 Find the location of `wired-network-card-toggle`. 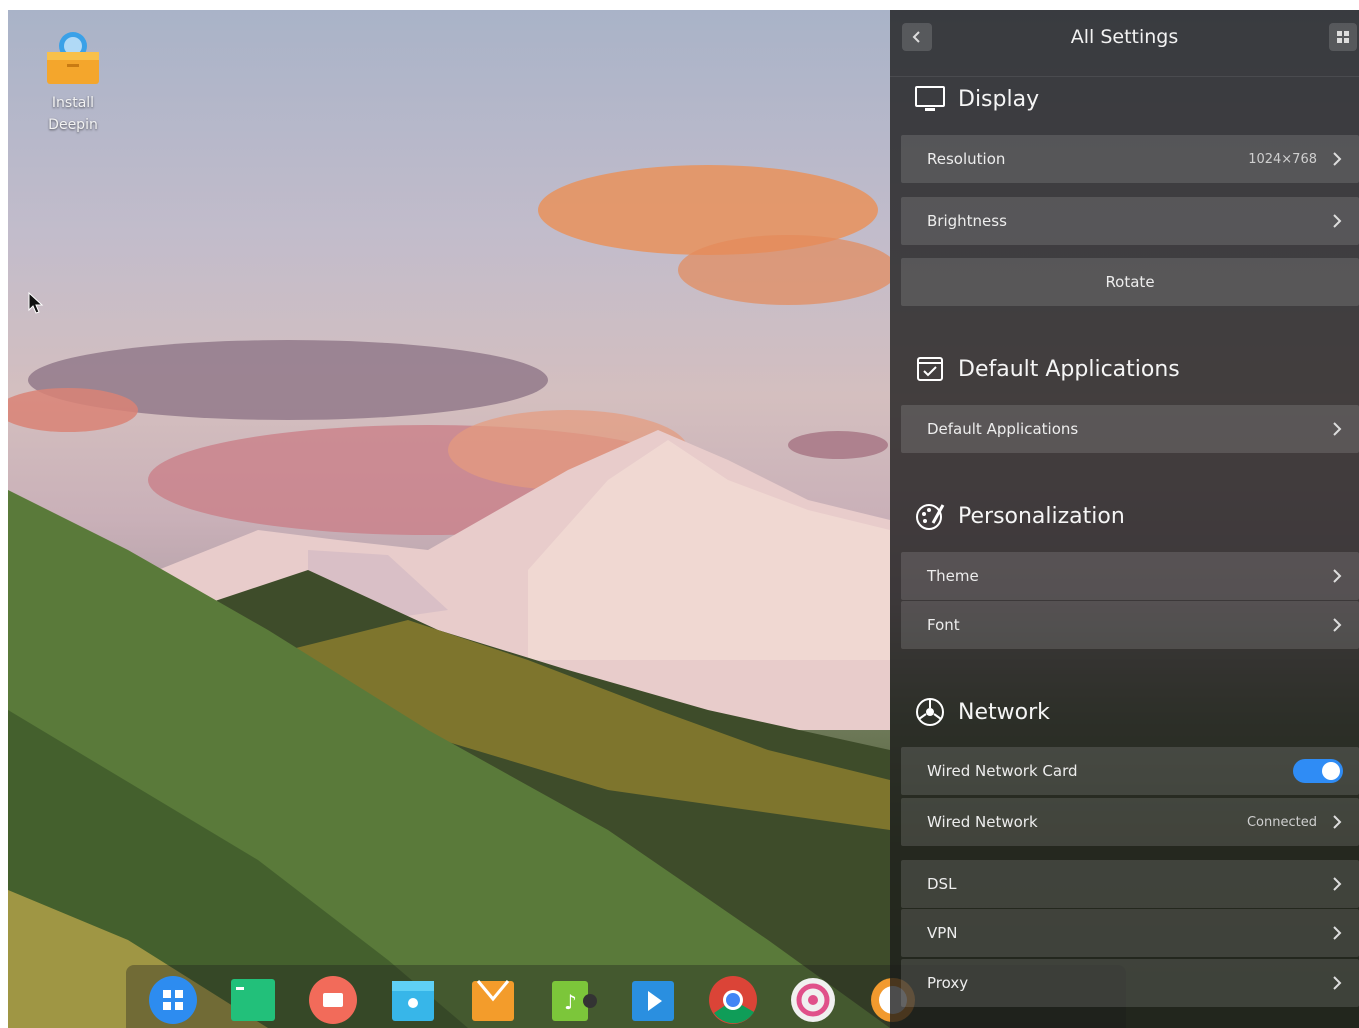

wired-network-card-toggle is located at coordinates (1318, 771).